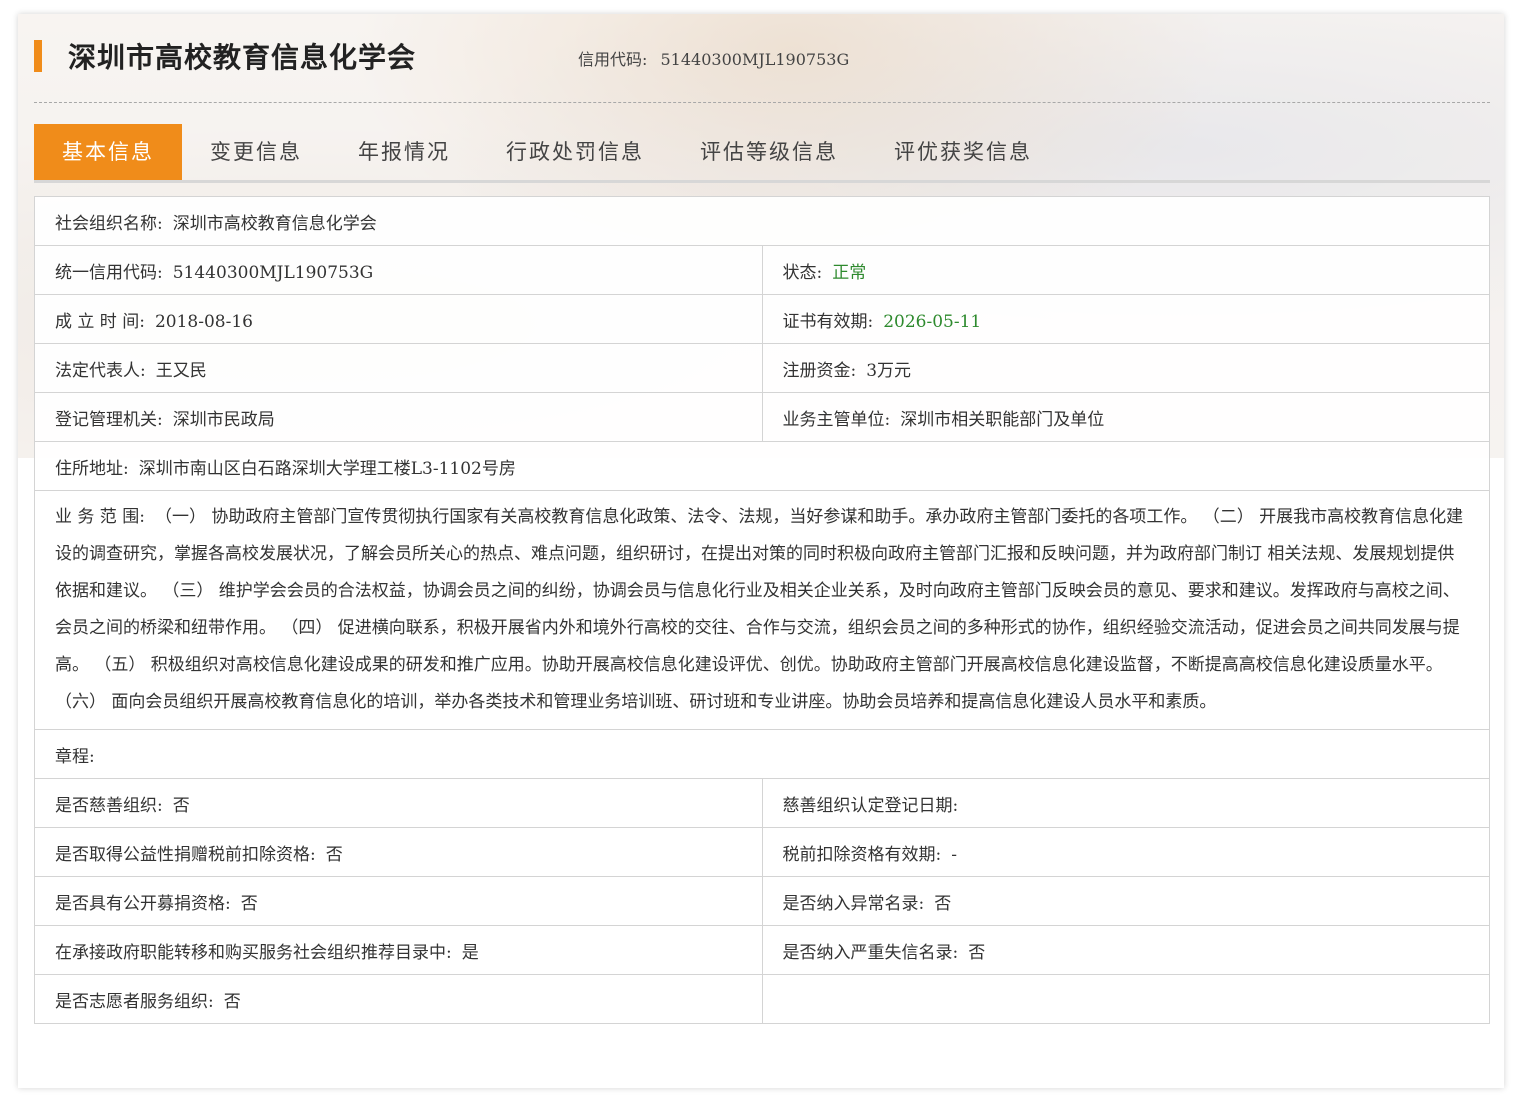 The image size is (1522, 1106). I want to click on charity-cell: 是否慈善组织: 否, so click(398, 803).